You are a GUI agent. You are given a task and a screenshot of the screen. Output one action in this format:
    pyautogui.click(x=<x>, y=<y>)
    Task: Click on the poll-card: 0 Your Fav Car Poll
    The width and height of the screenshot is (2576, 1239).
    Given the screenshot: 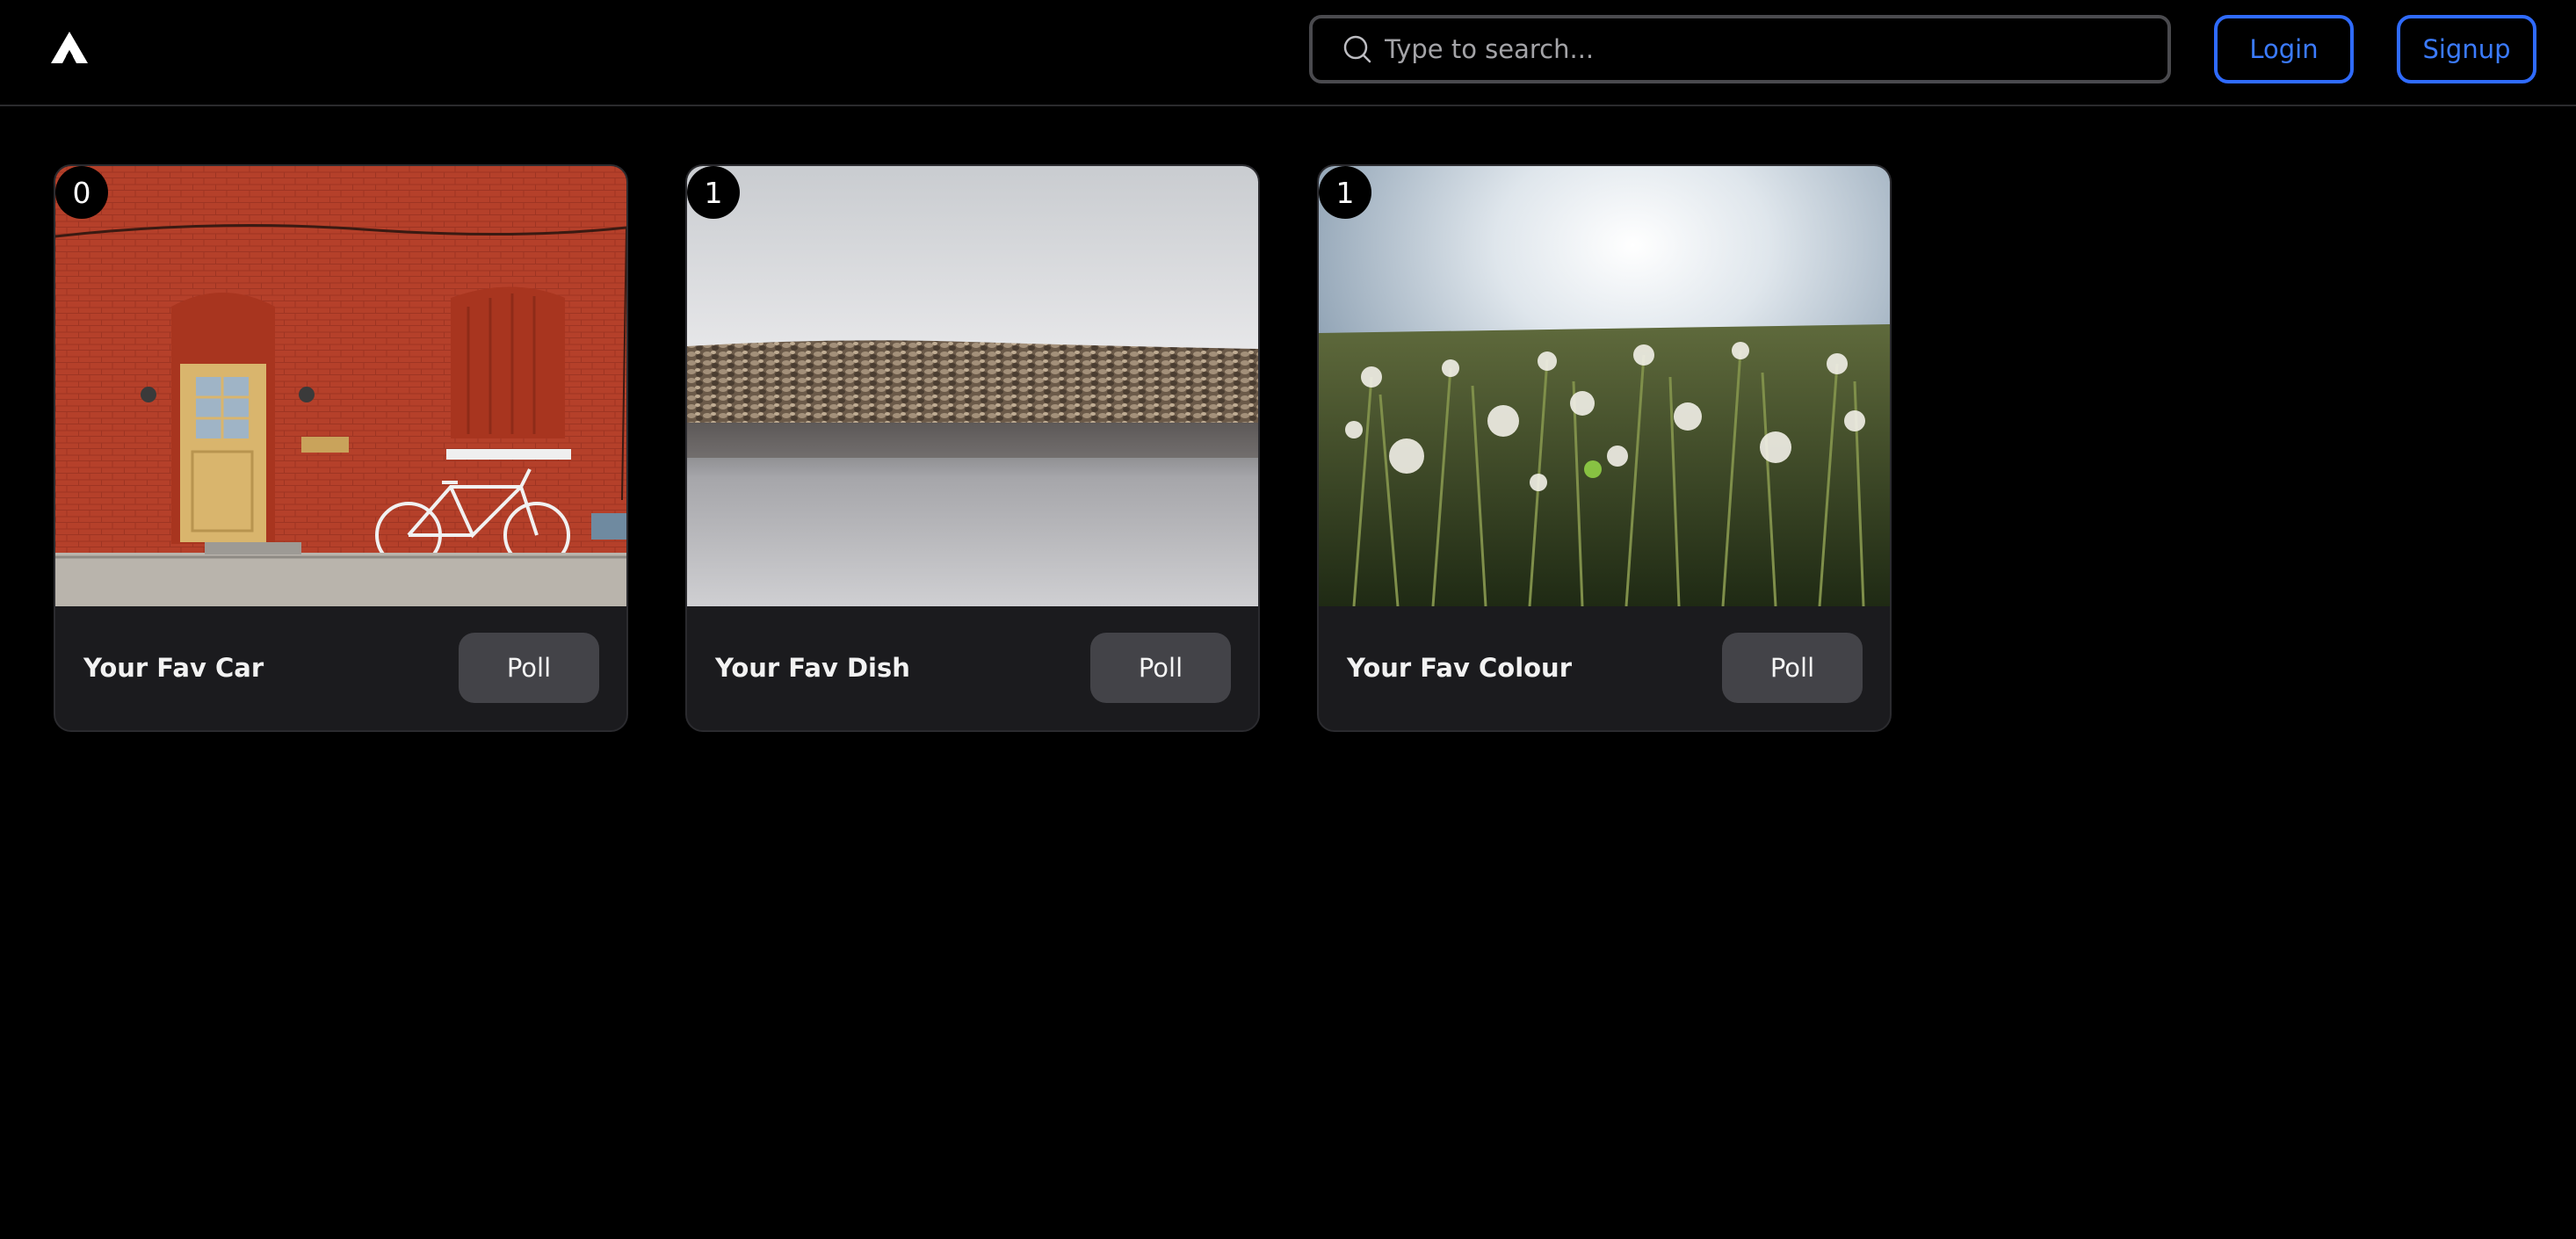 What is the action you would take?
    pyautogui.click(x=341, y=448)
    